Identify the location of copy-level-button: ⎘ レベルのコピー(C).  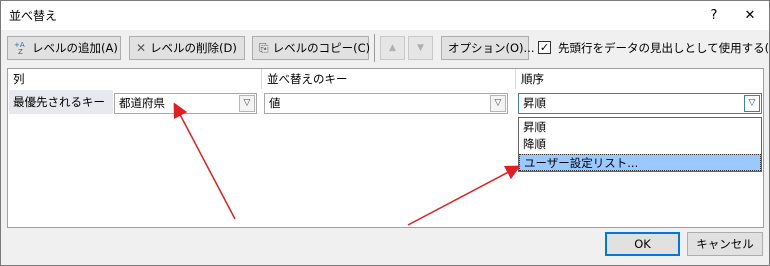
(311, 48).